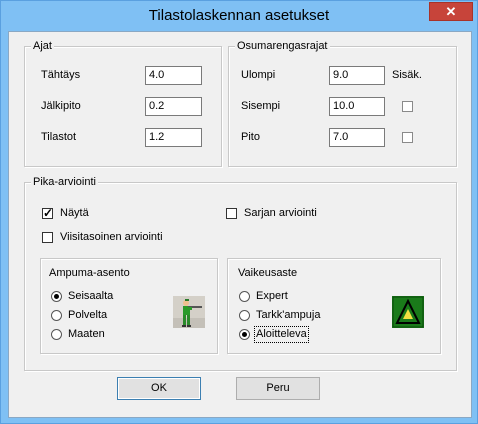  I want to click on group-ajat-legend: Ajat, so click(42, 46).